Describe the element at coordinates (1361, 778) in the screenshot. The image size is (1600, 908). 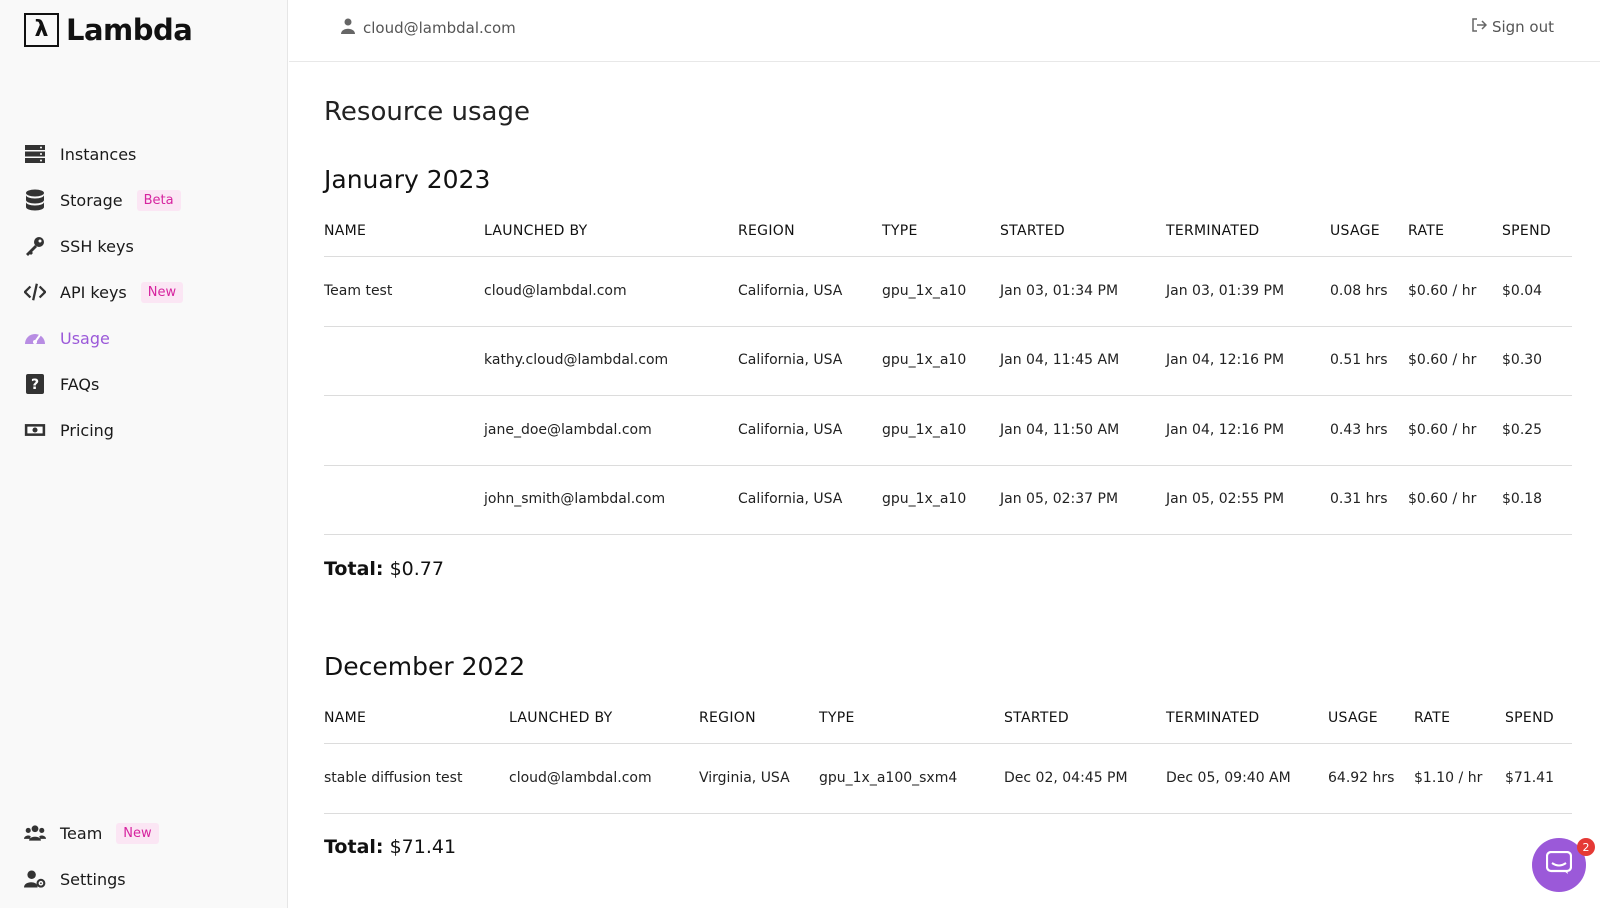
I see `cell-usage: 64.92 hrs` at that location.